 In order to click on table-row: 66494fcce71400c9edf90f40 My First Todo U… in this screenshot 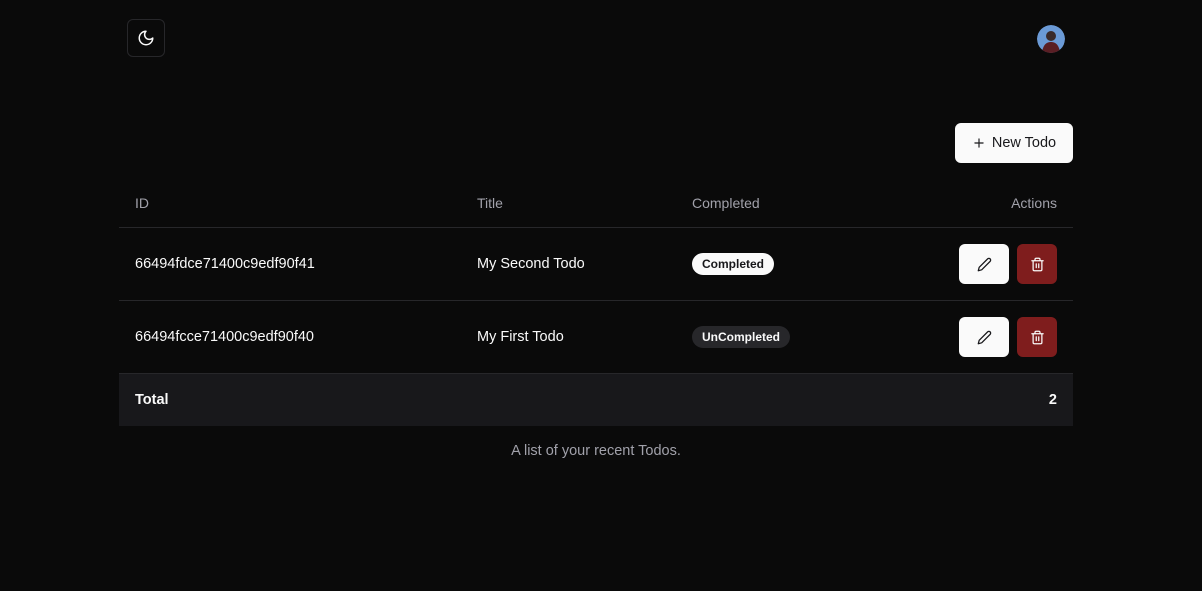, I will do `click(596, 337)`.